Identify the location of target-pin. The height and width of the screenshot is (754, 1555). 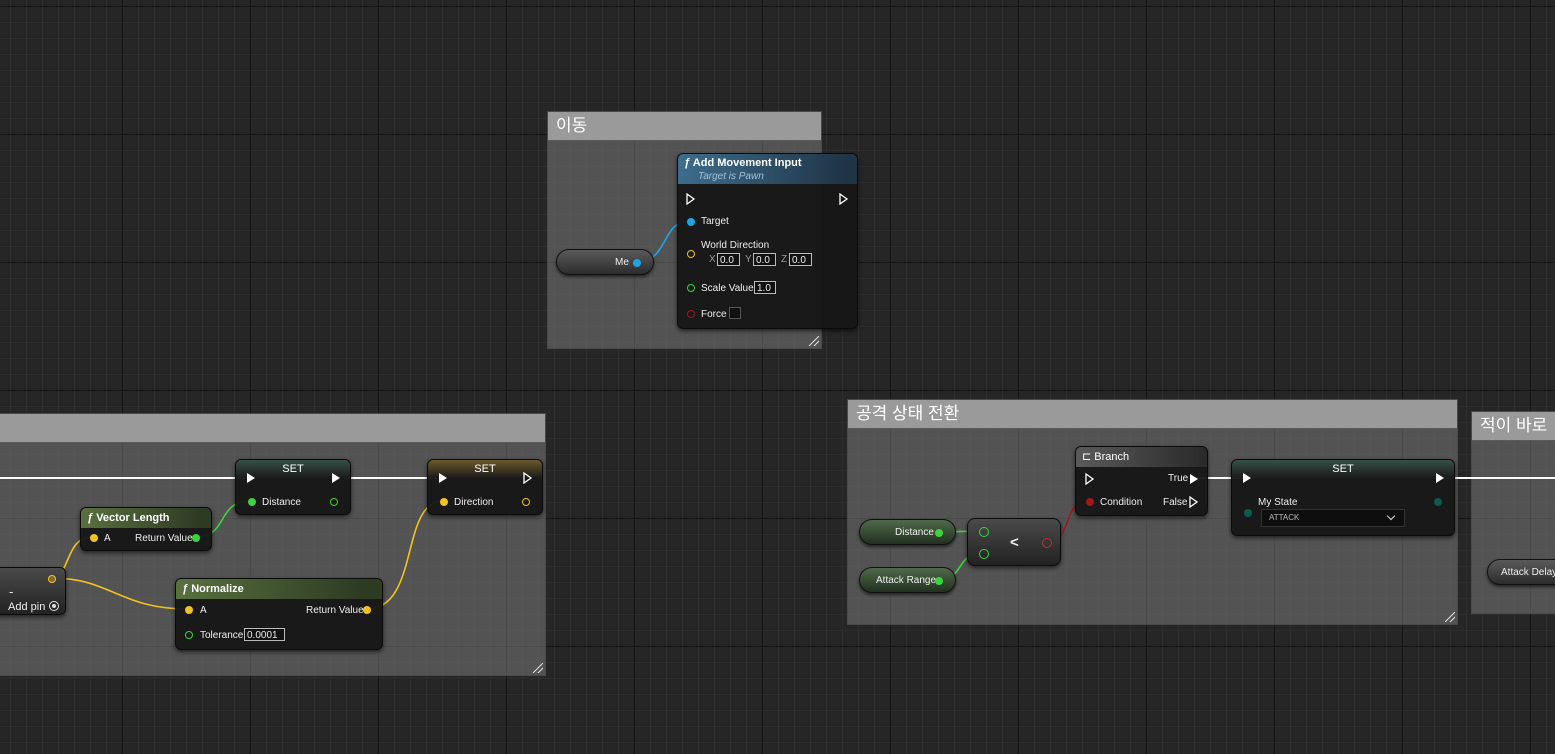
(691, 222).